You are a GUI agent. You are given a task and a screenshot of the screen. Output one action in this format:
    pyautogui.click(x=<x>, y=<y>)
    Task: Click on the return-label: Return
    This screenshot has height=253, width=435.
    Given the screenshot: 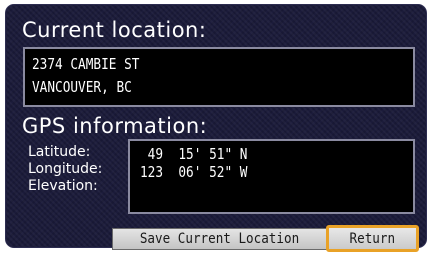 What is the action you would take?
    pyautogui.click(x=372, y=238)
    